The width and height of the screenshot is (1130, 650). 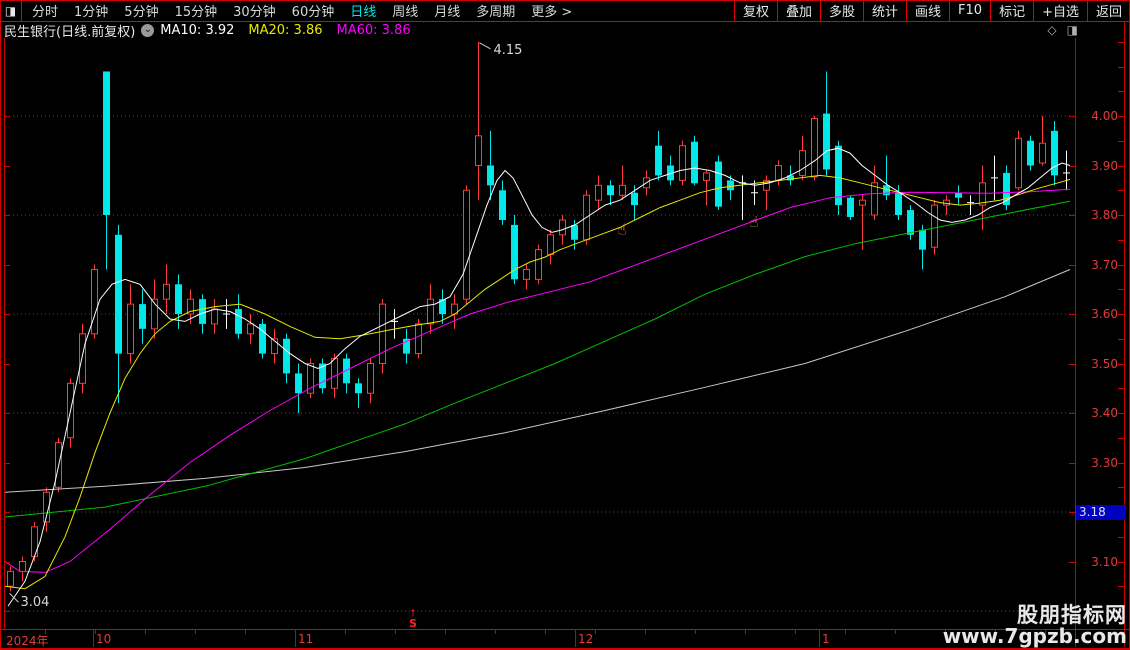 I want to click on price-axis: 4.00 3.90 3.80 3.70 3.60 3.50 3.40 3.30 3.10, so click(x=1100, y=333).